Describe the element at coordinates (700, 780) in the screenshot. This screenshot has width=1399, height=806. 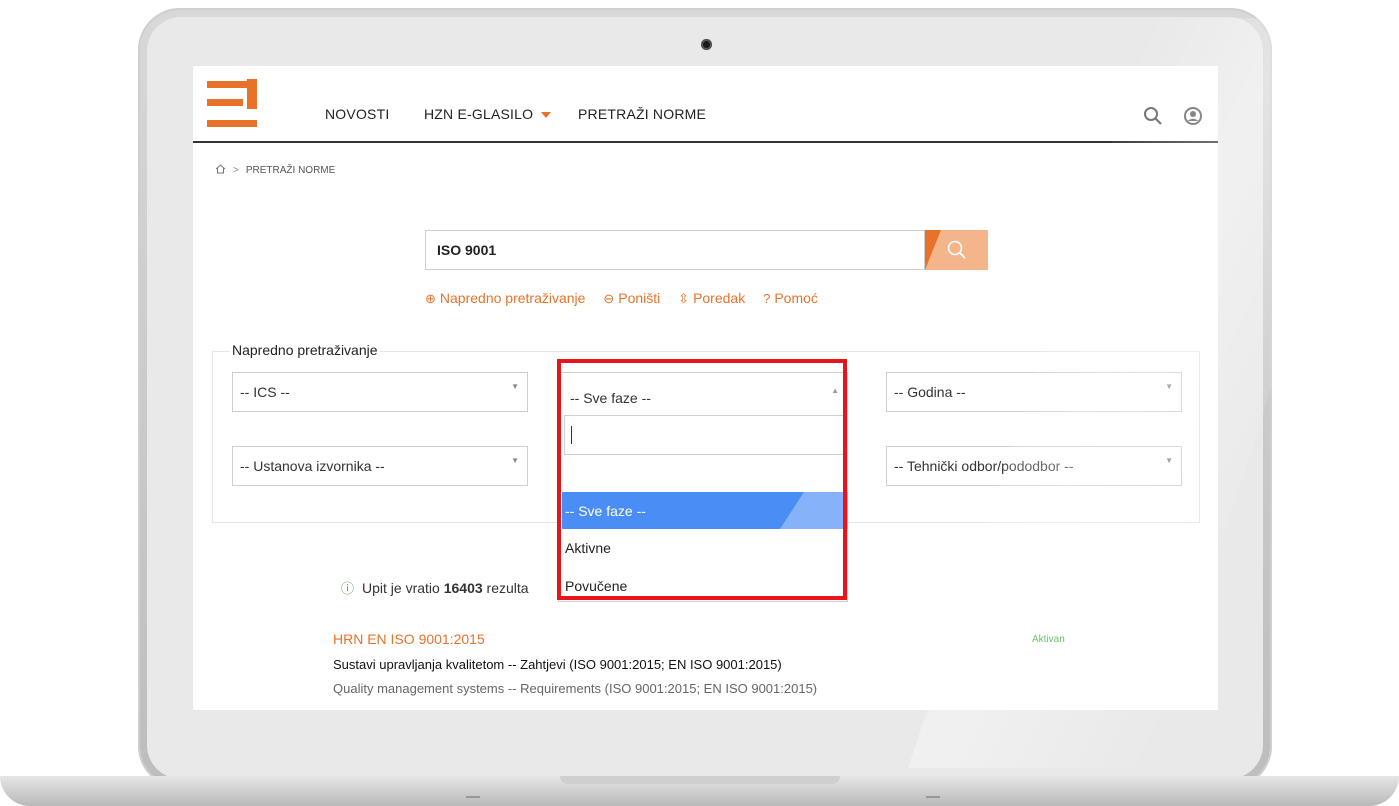
I see `laptop-notch` at that location.